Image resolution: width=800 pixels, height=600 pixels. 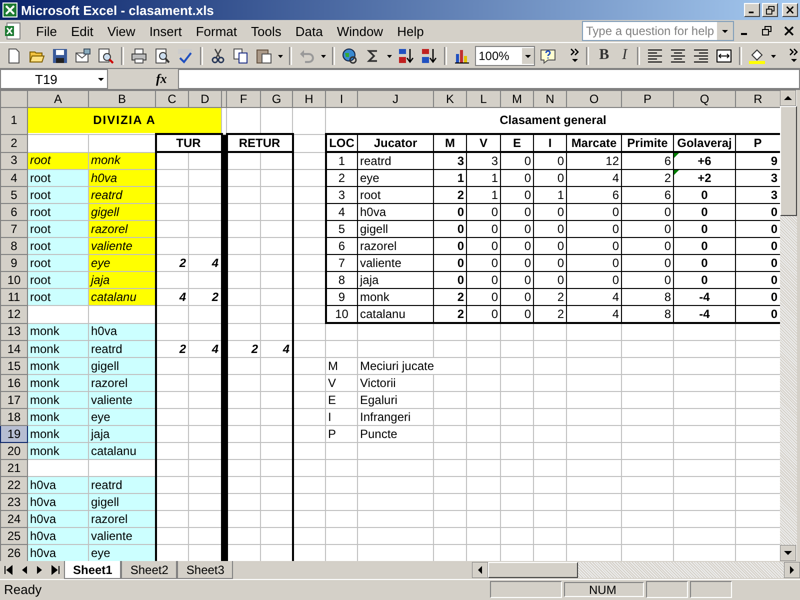 I want to click on envelope-icon, so click(x=83, y=56).